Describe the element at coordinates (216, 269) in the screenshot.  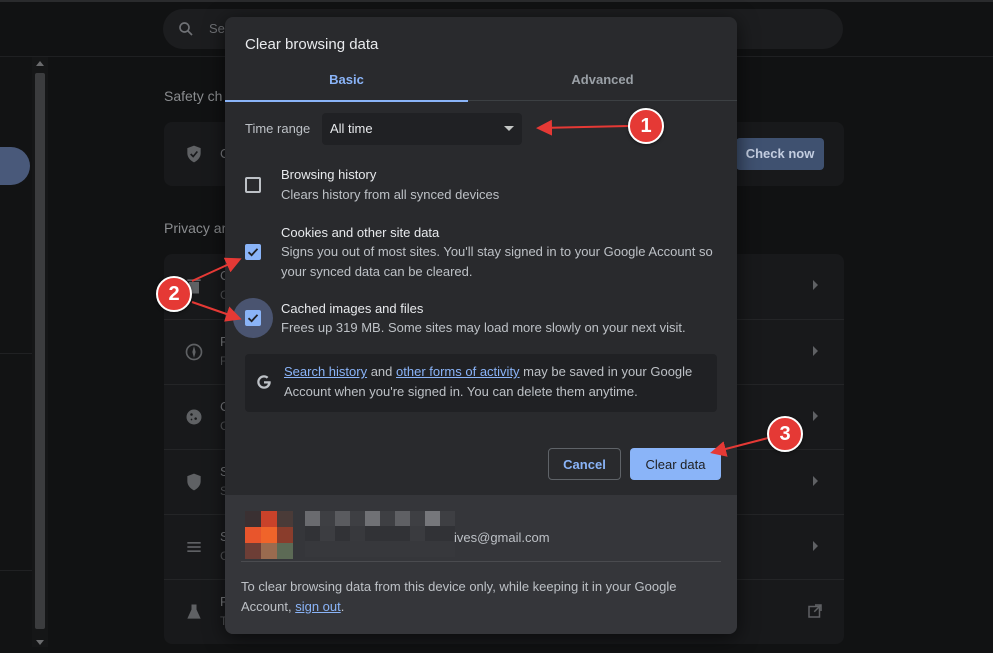
I see `annotation-arrow-2a` at that location.